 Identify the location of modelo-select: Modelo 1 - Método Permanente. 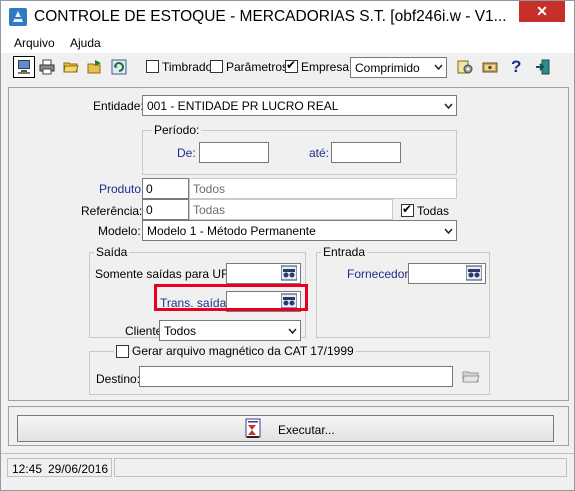
(299, 230).